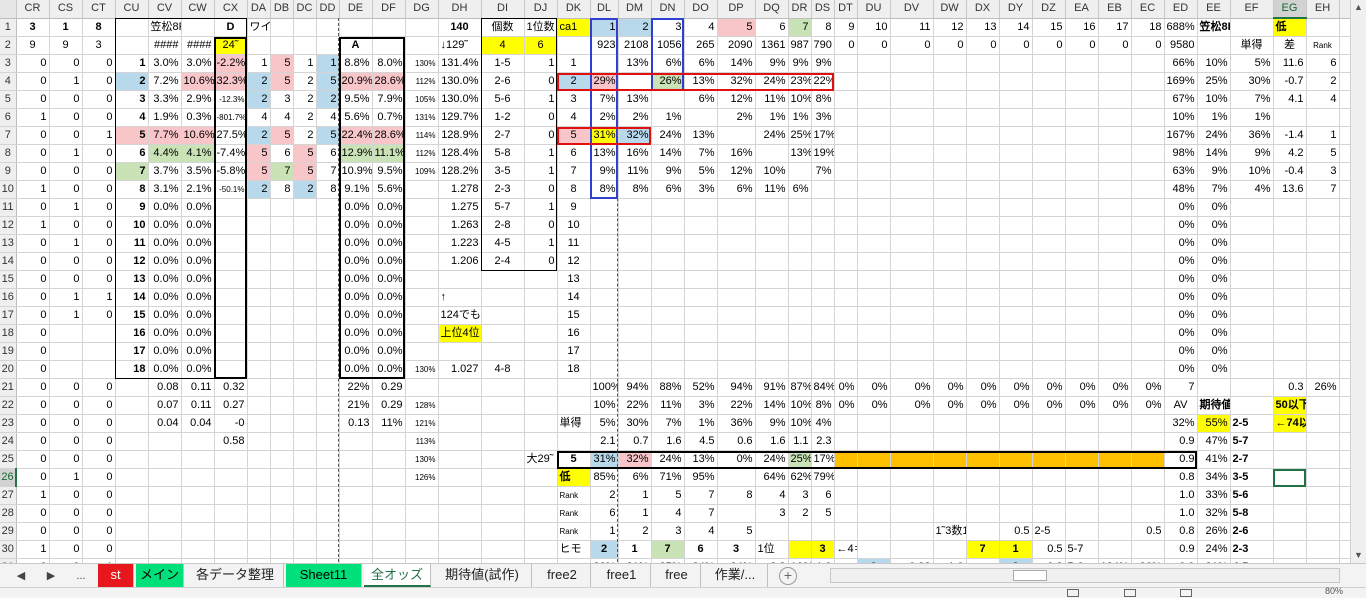 This screenshot has height=598, width=1366. Describe the element at coordinates (823, 387) in the screenshot. I see `cell: 84%` at that location.